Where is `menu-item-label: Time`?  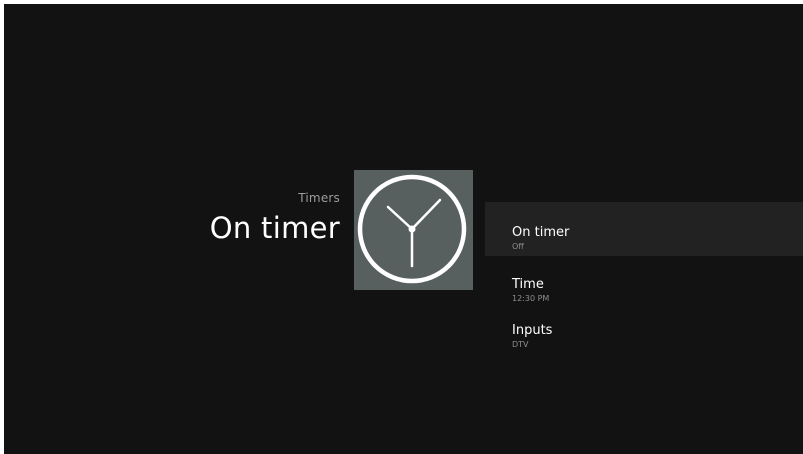
menu-item-label: Time is located at coordinates (528, 284).